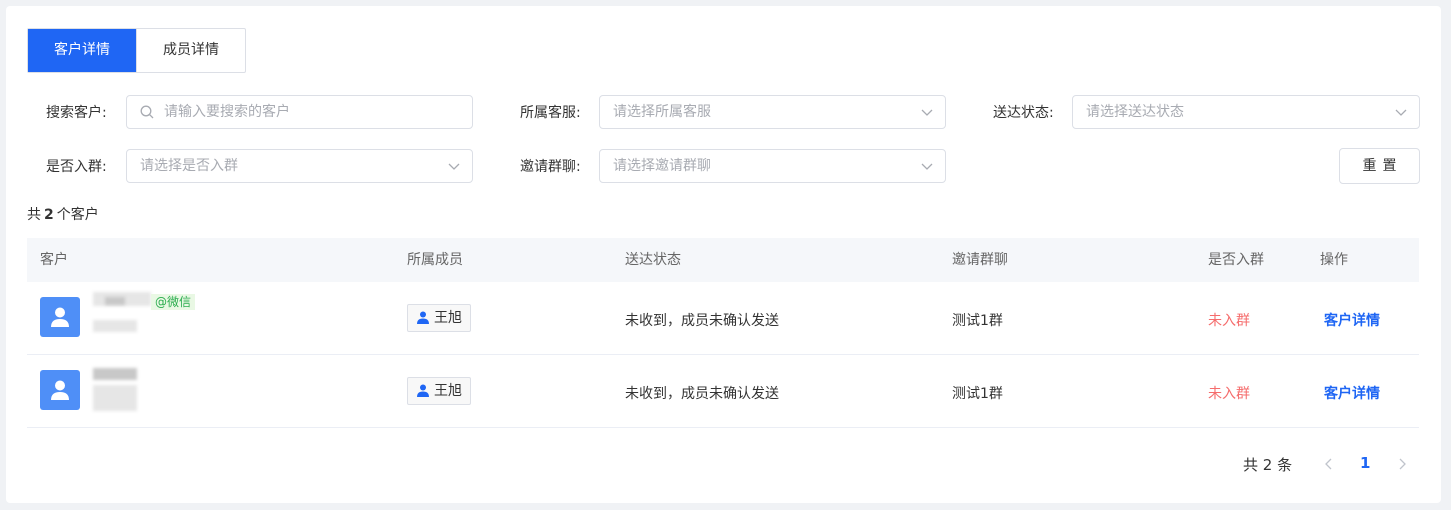 This screenshot has height=510, width=1451. I want to click on search-icon, so click(147, 112).